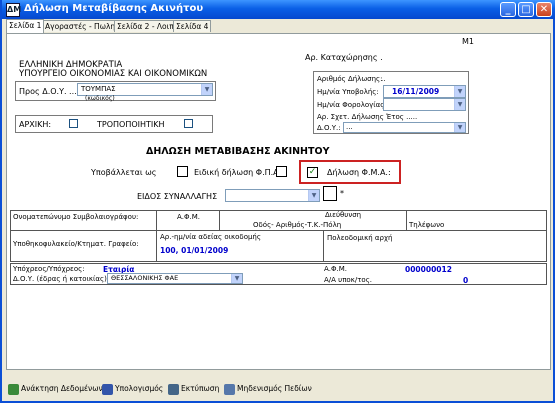  I want to click on tax-date-label: Ημ/νία Φορολογίας:, so click(352, 105).